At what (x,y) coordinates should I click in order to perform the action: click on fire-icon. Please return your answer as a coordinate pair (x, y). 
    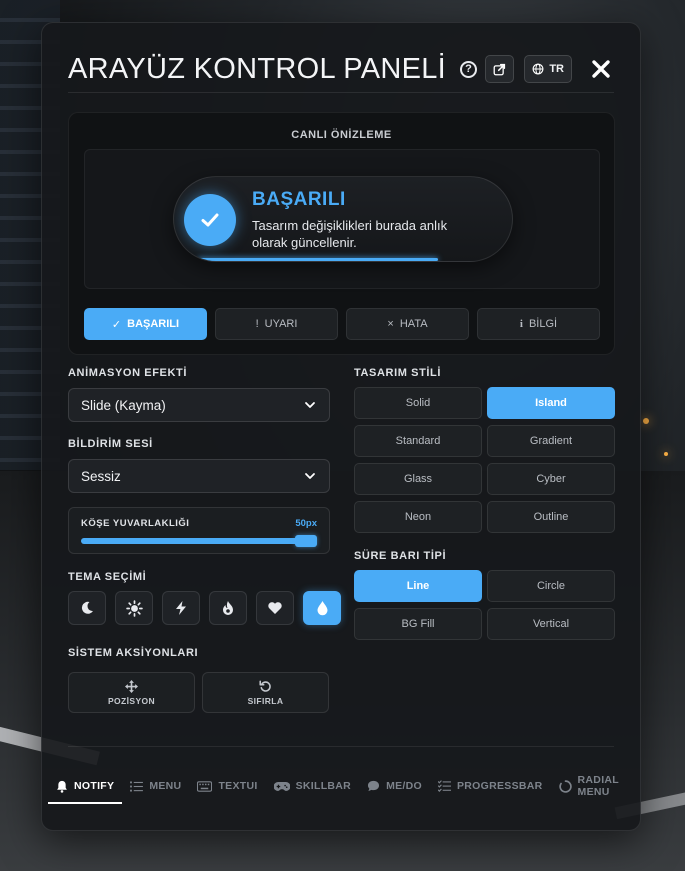
    Looking at the image, I should click on (228, 608).